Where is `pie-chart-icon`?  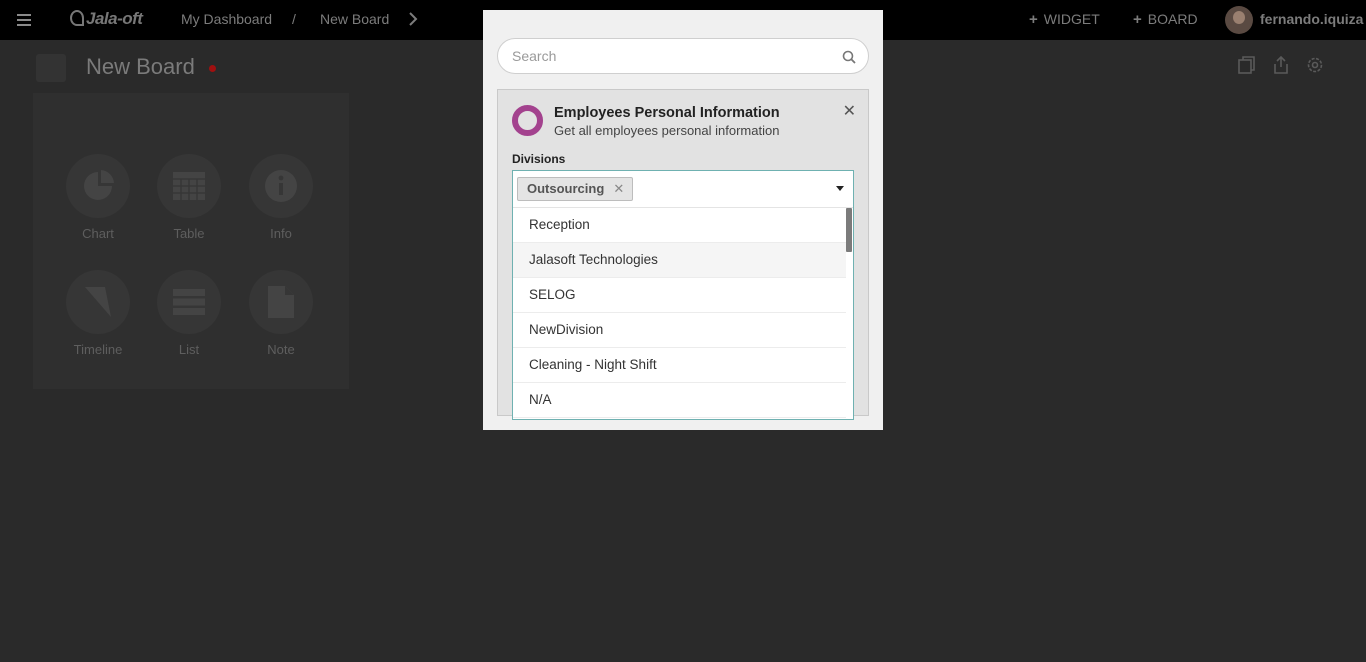 pie-chart-icon is located at coordinates (99, 185).